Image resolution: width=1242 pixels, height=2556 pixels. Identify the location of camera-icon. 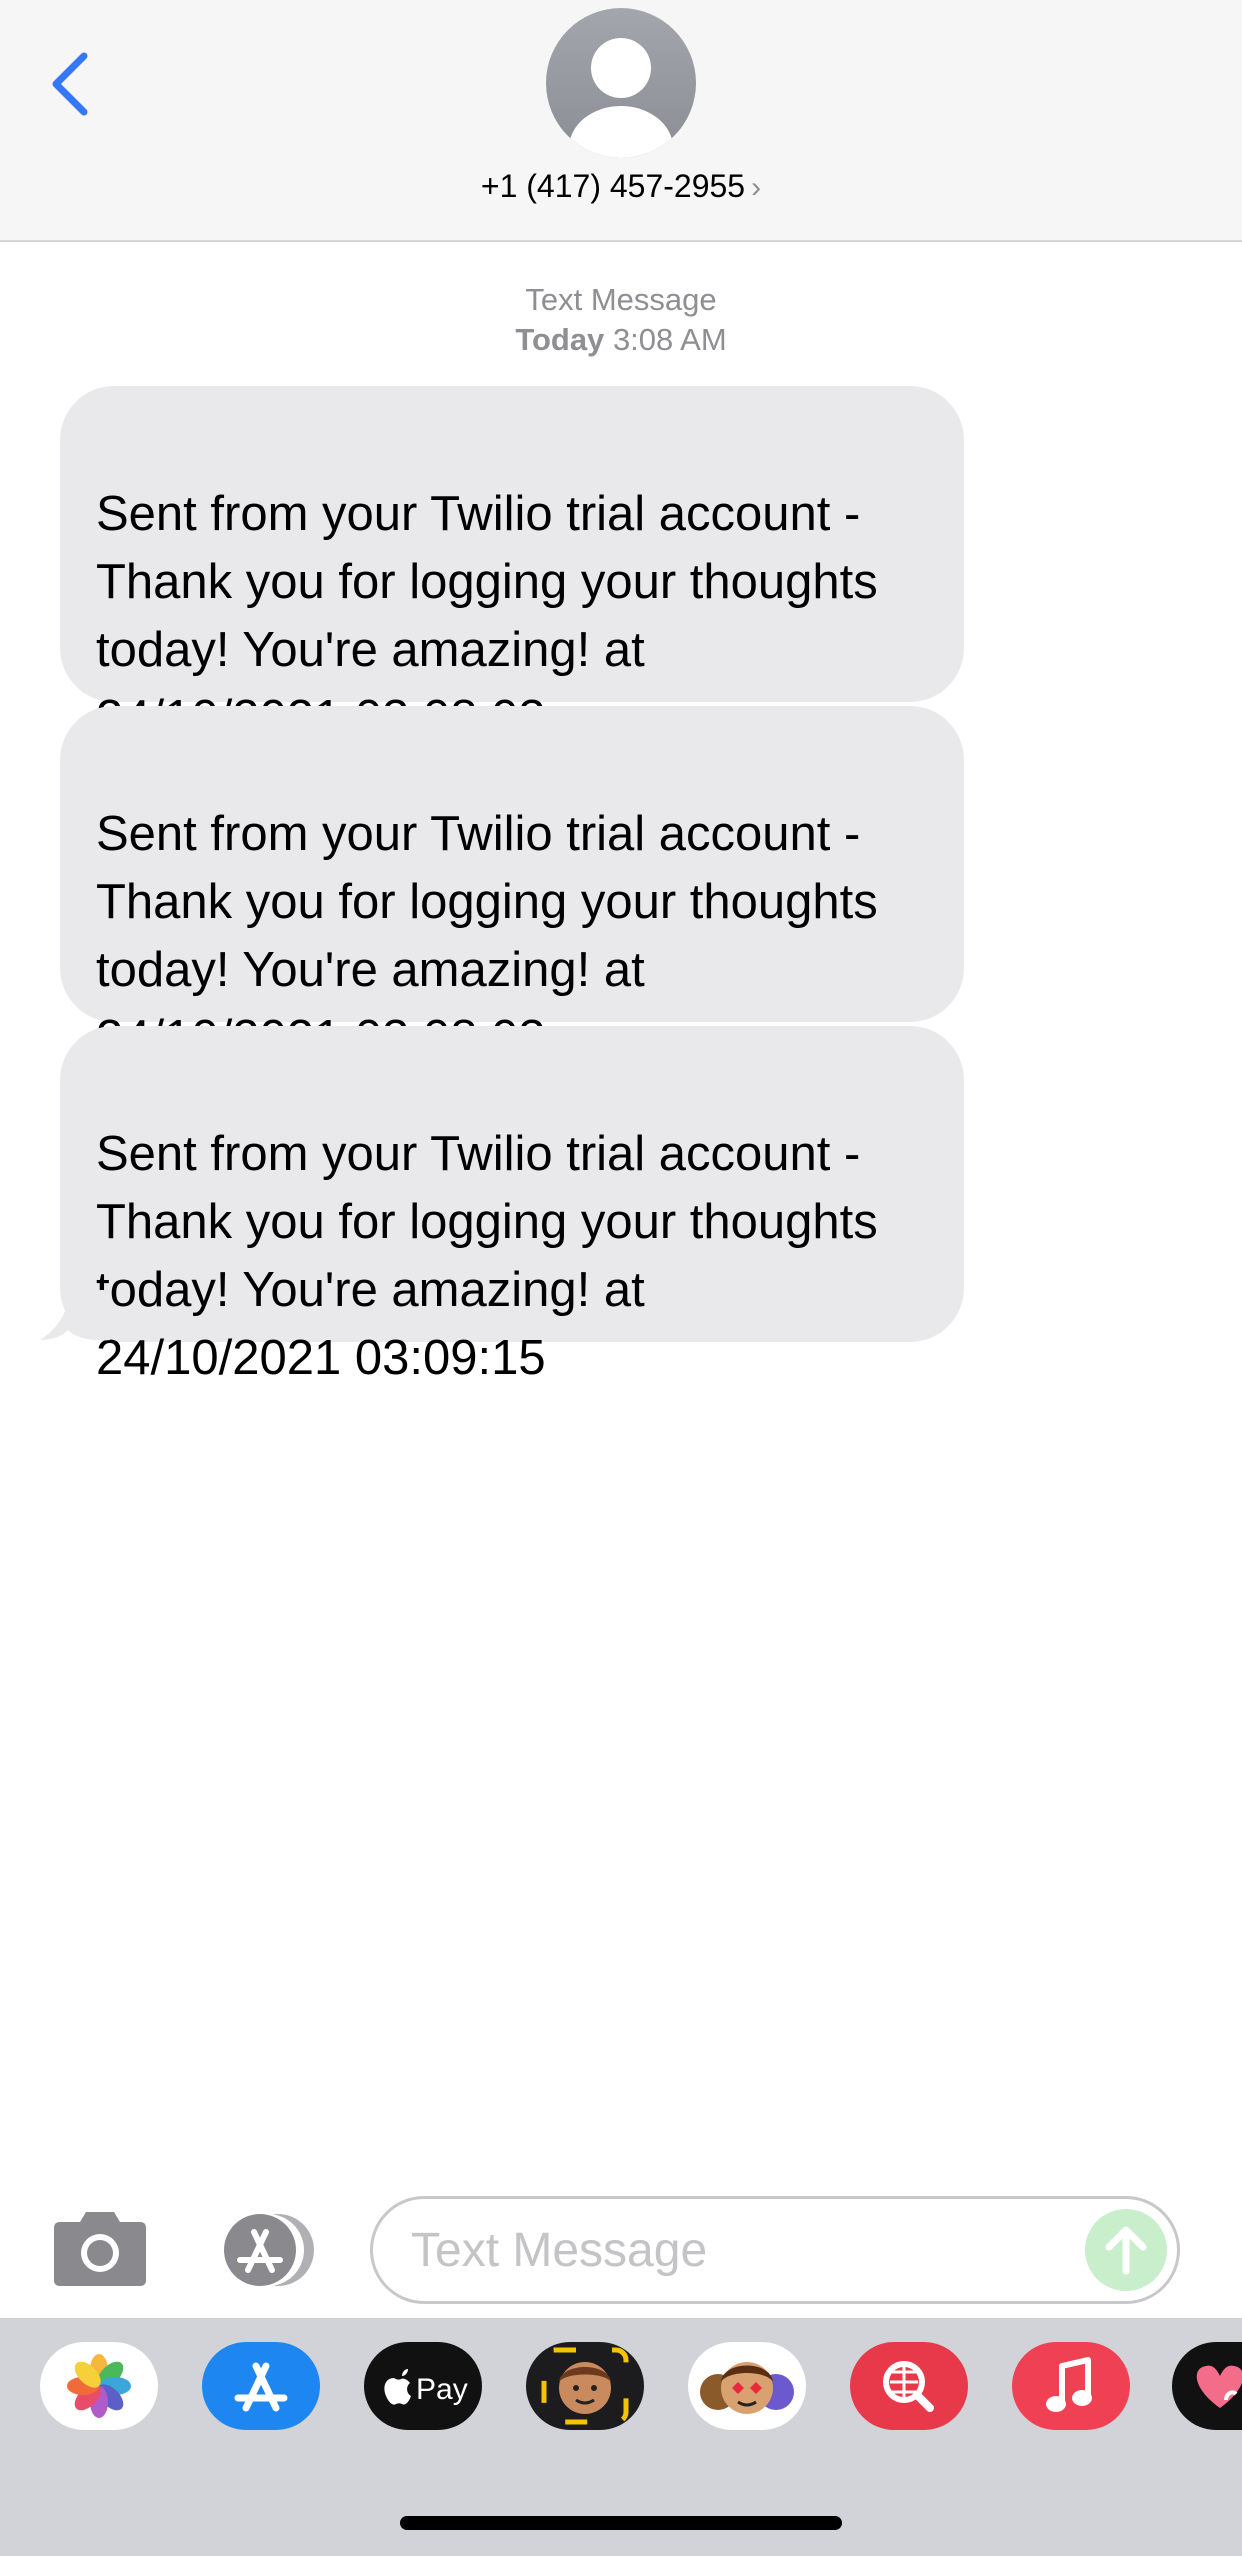
(100, 2248).